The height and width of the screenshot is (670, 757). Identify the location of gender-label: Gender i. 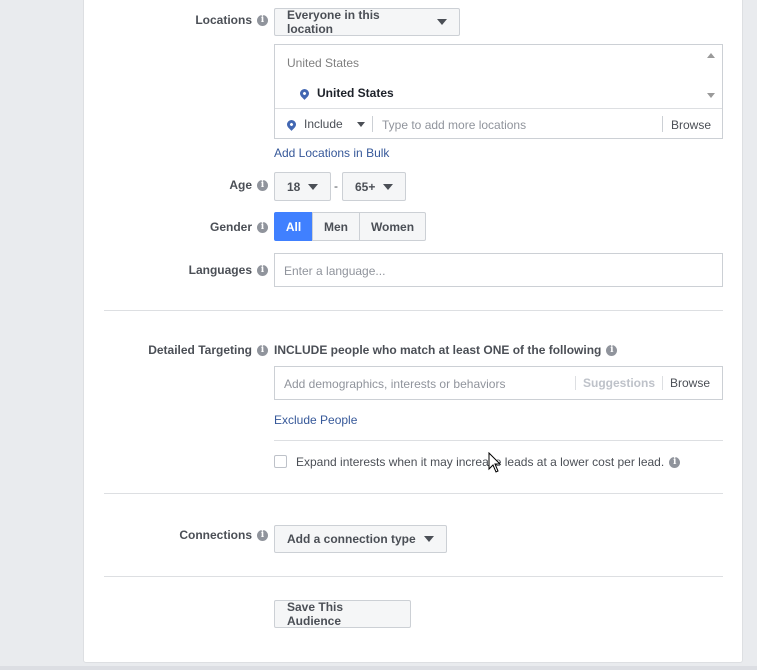
(239, 227).